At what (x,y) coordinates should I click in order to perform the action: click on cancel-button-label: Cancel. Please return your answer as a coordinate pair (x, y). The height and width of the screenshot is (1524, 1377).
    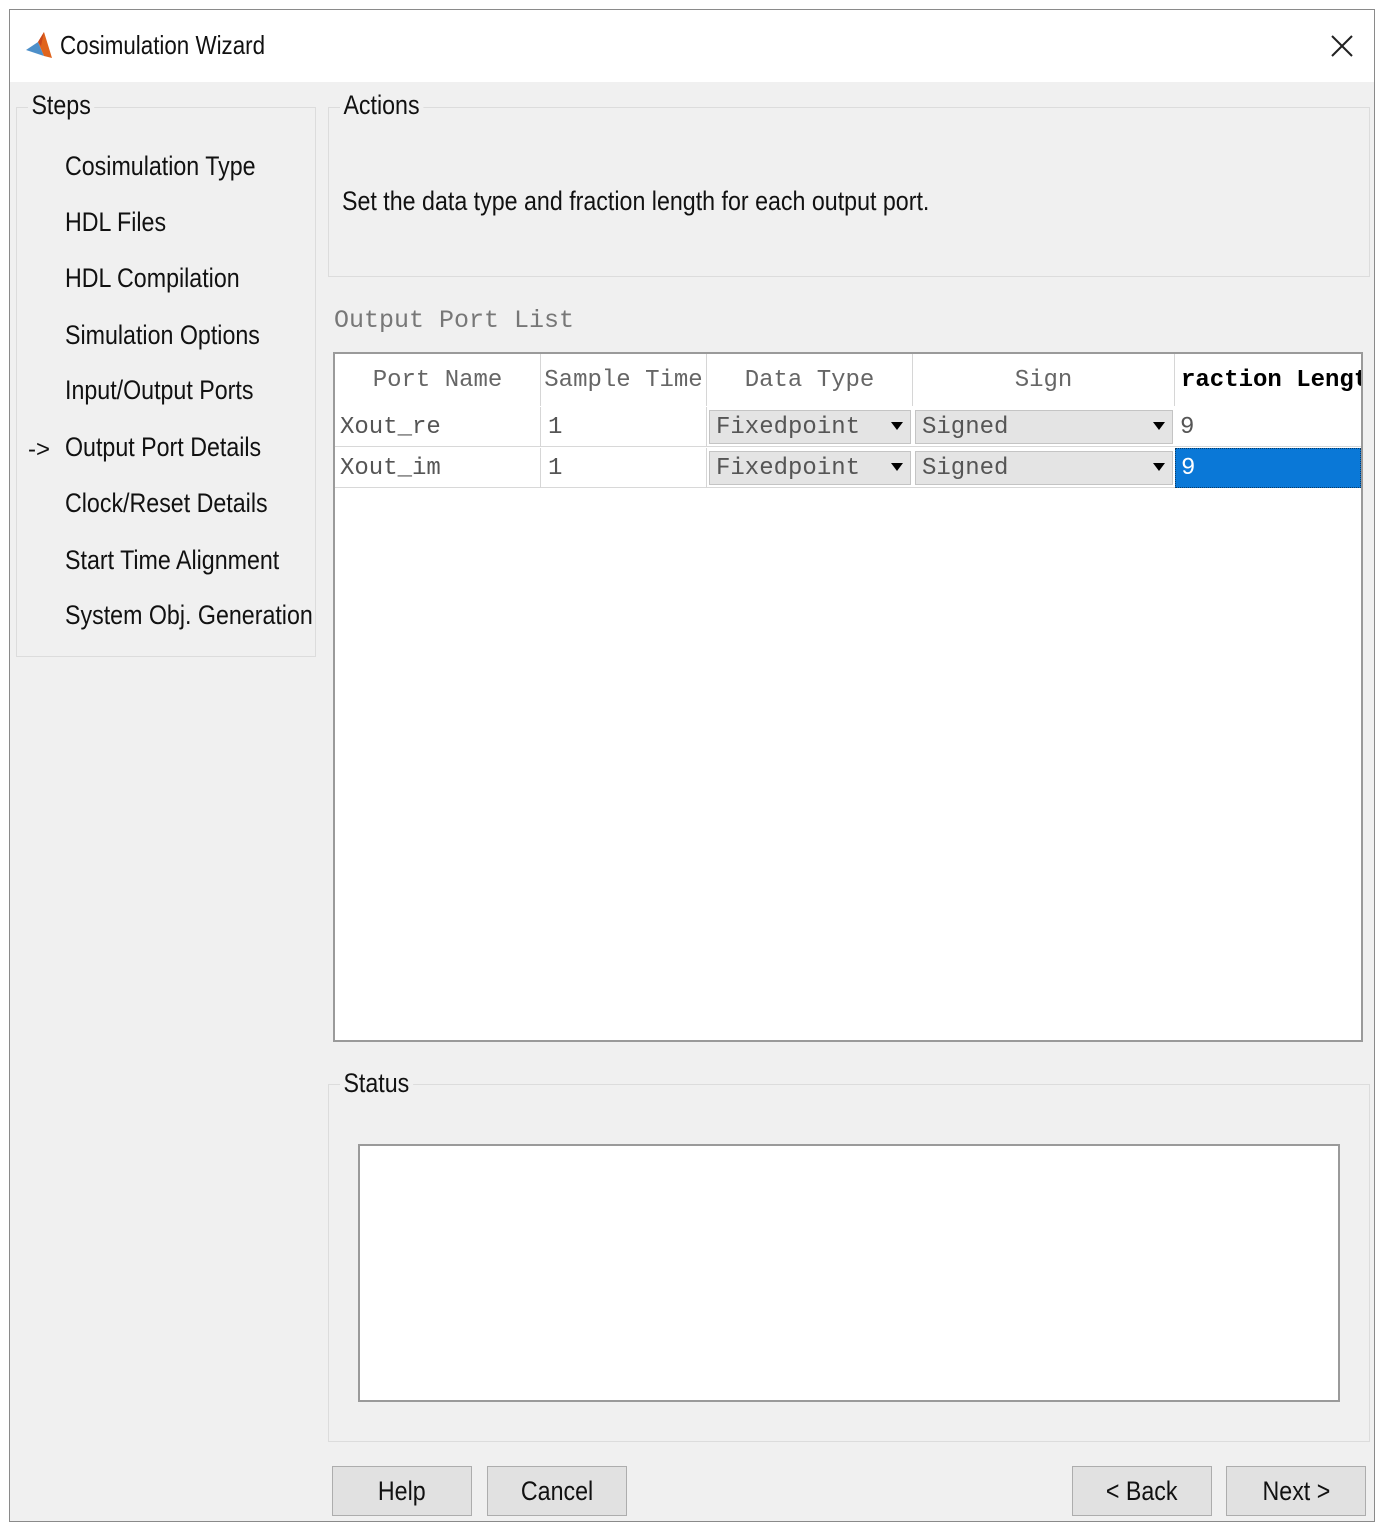
    Looking at the image, I should click on (557, 1490).